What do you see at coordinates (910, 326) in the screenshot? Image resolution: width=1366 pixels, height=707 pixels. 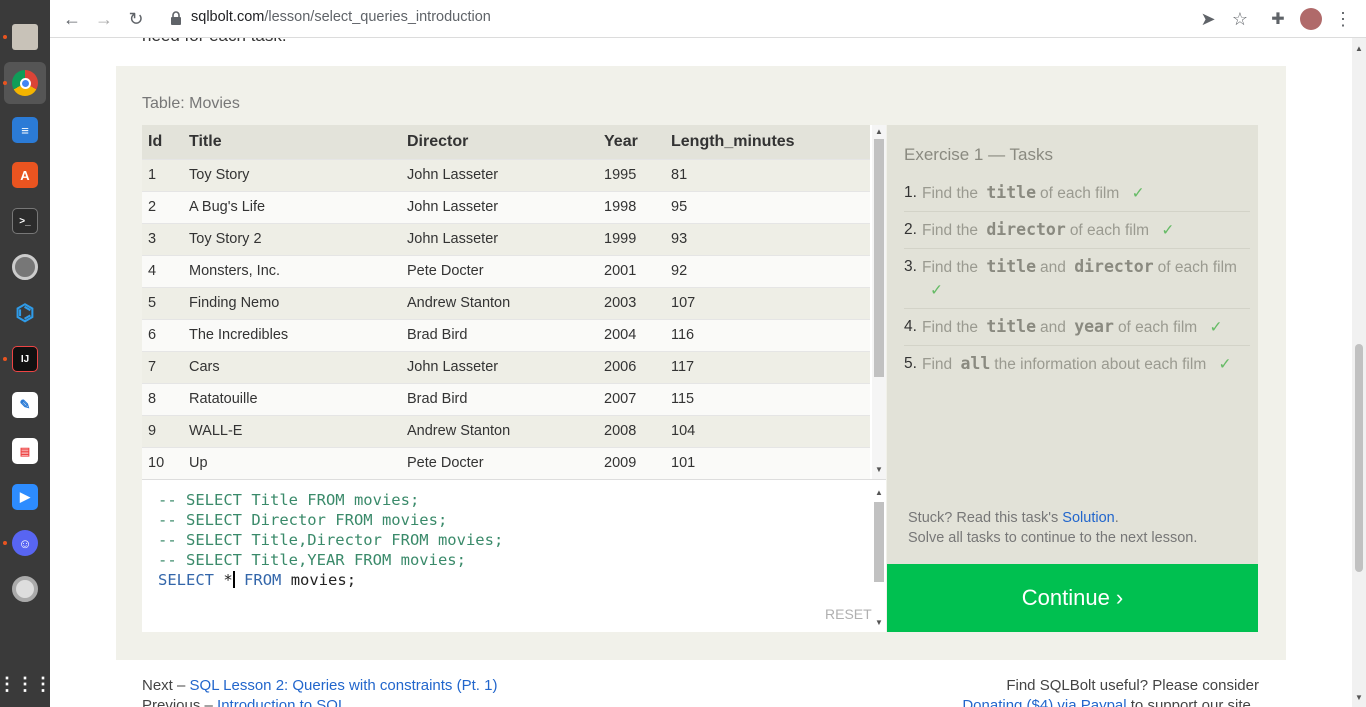 I see `task-number: 4.` at bounding box center [910, 326].